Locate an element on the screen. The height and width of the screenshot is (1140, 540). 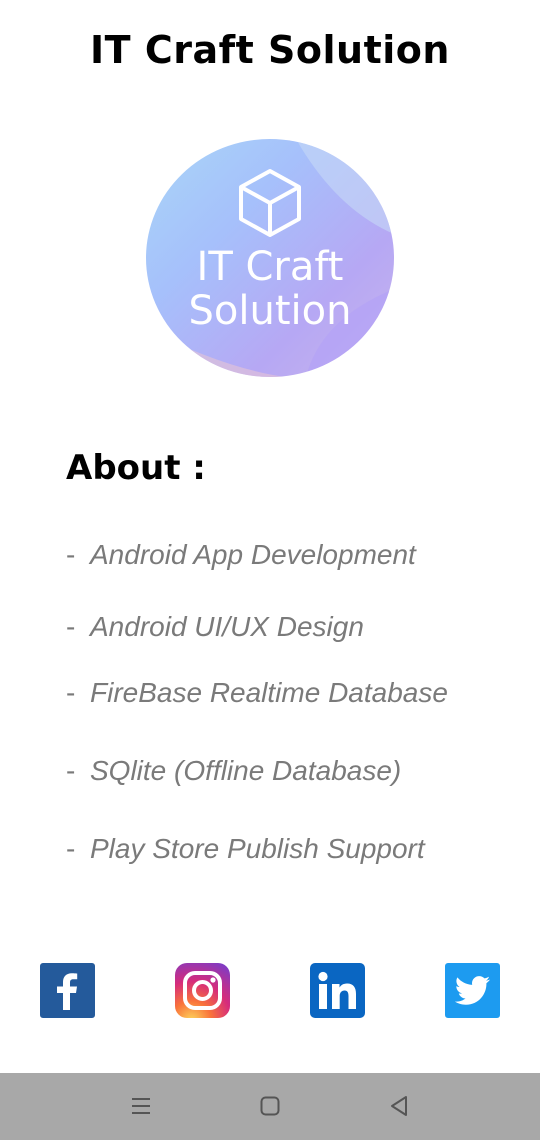
menu-icon is located at coordinates (141, 1106).